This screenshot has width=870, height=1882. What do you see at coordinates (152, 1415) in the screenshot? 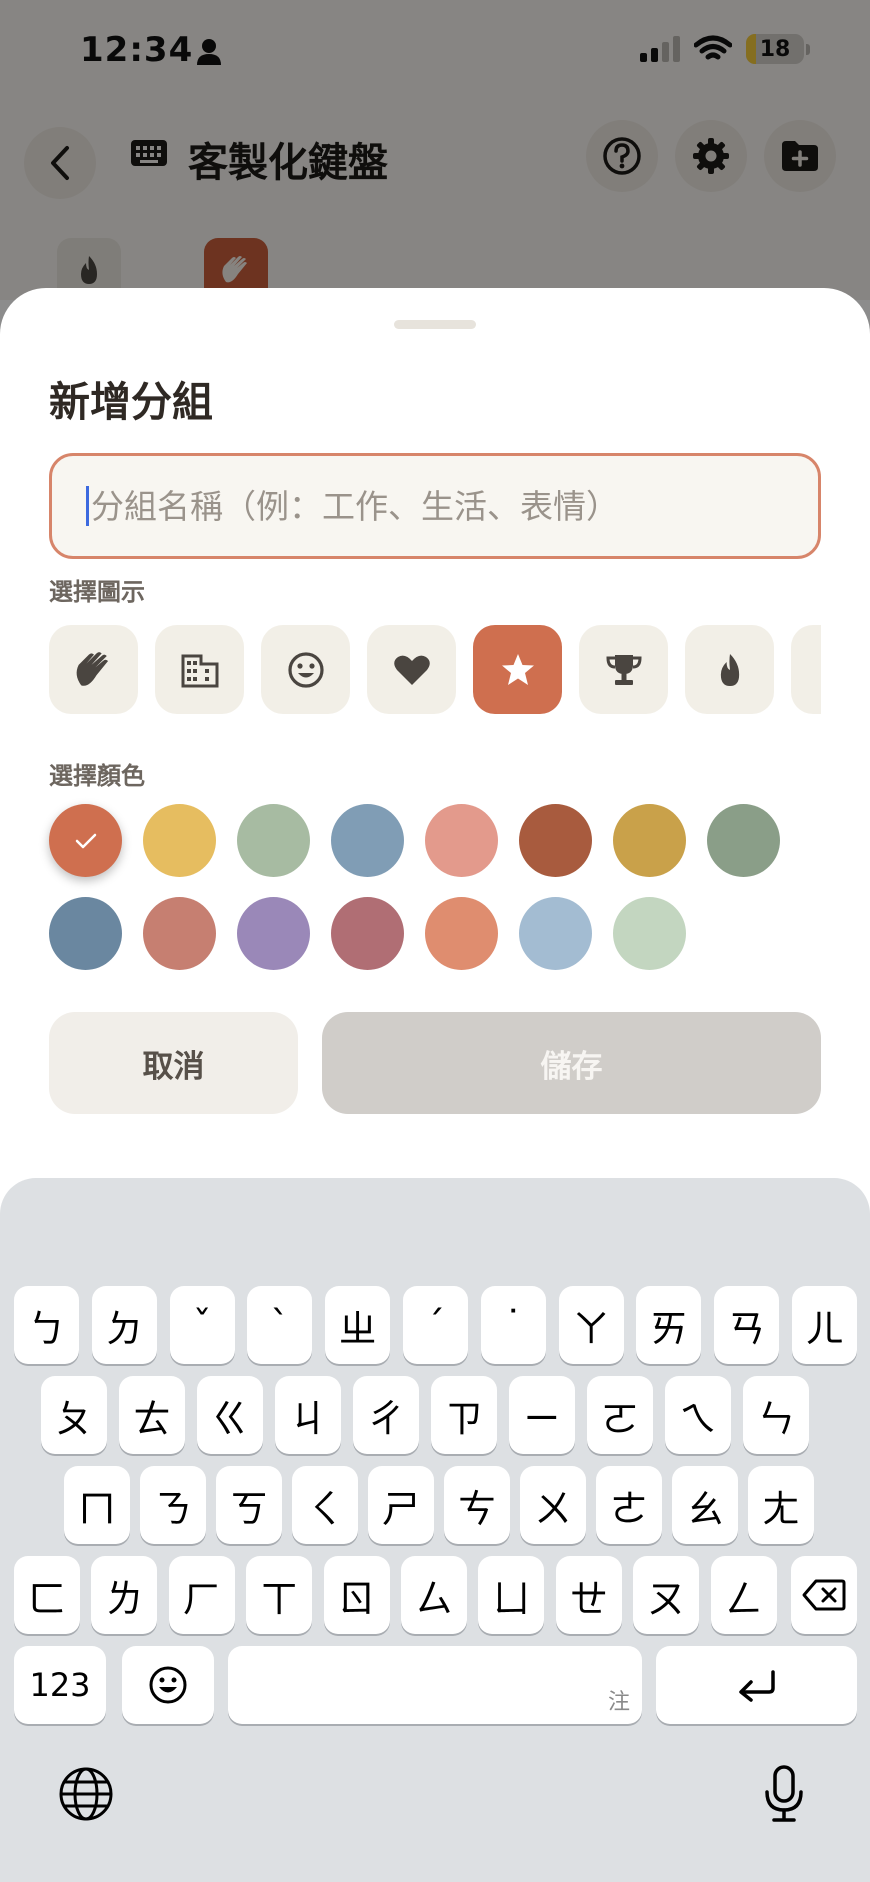
I see `key: ㄊ` at bounding box center [152, 1415].